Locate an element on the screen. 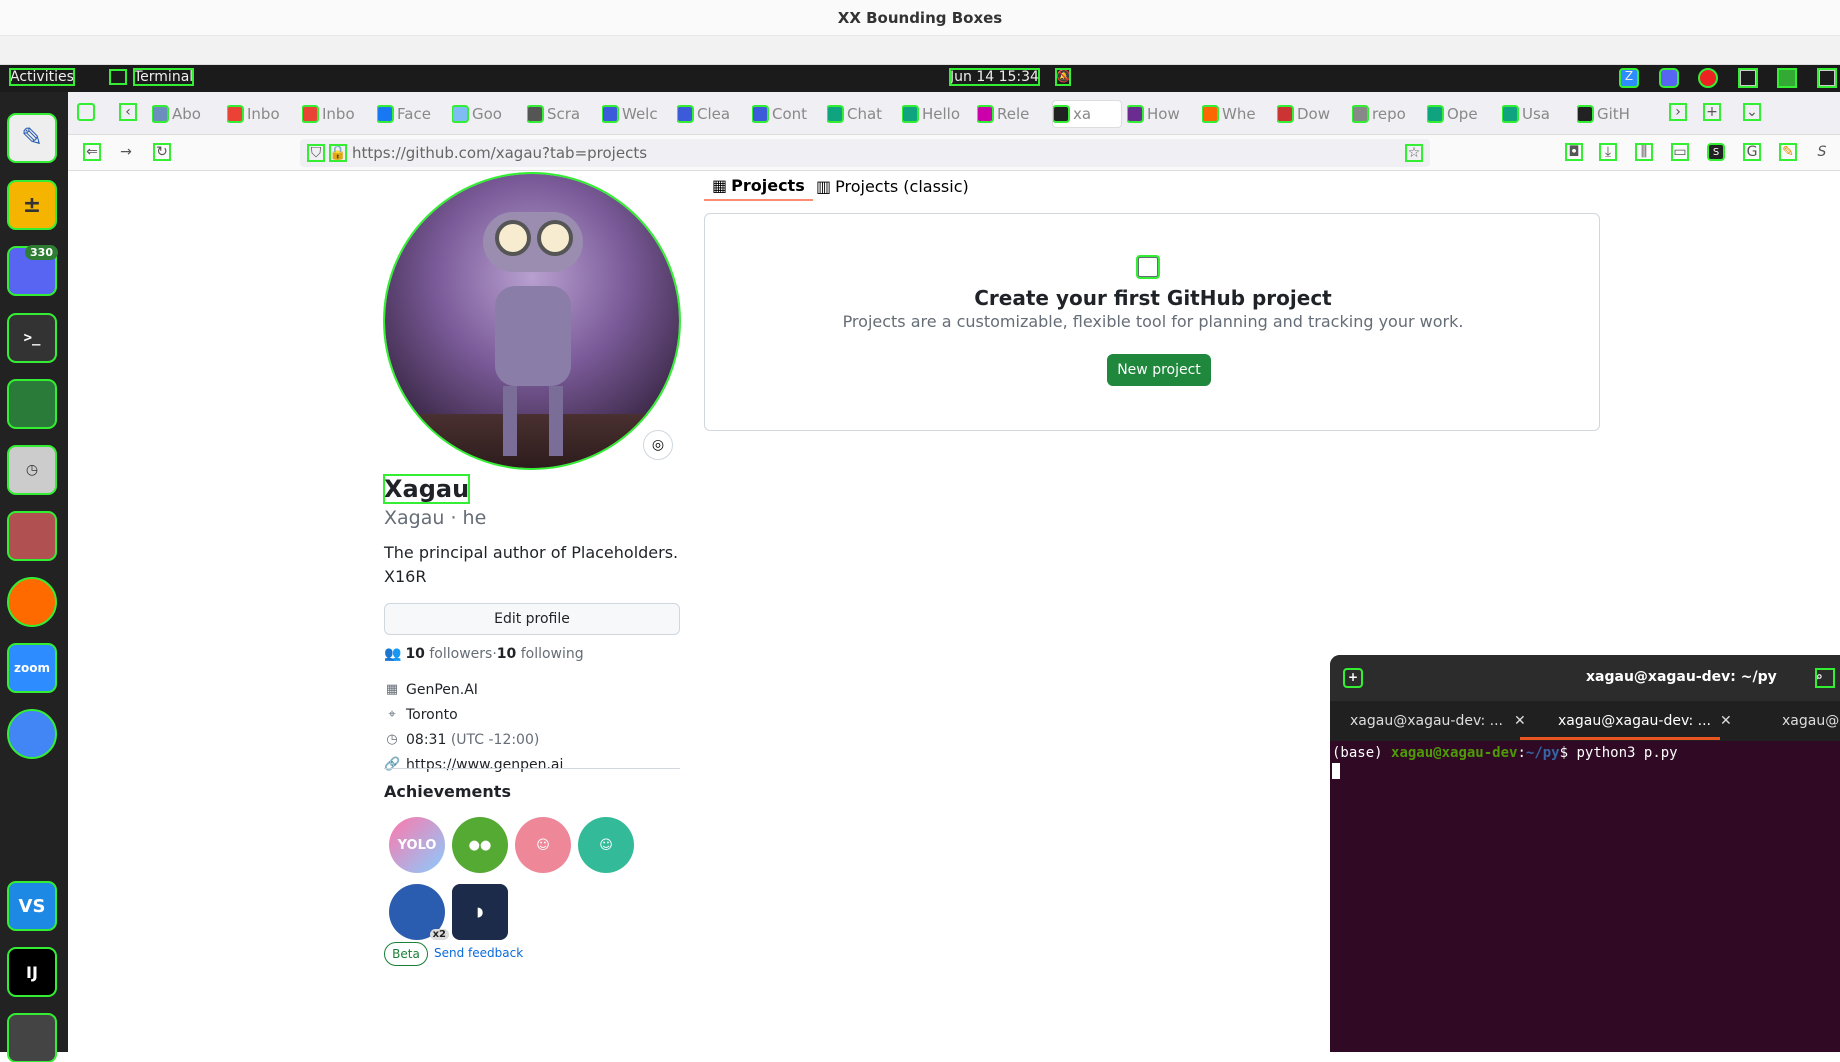 This screenshot has height=1062, width=1840. achievement-starstruck-badge: ☺ is located at coordinates (606, 845).